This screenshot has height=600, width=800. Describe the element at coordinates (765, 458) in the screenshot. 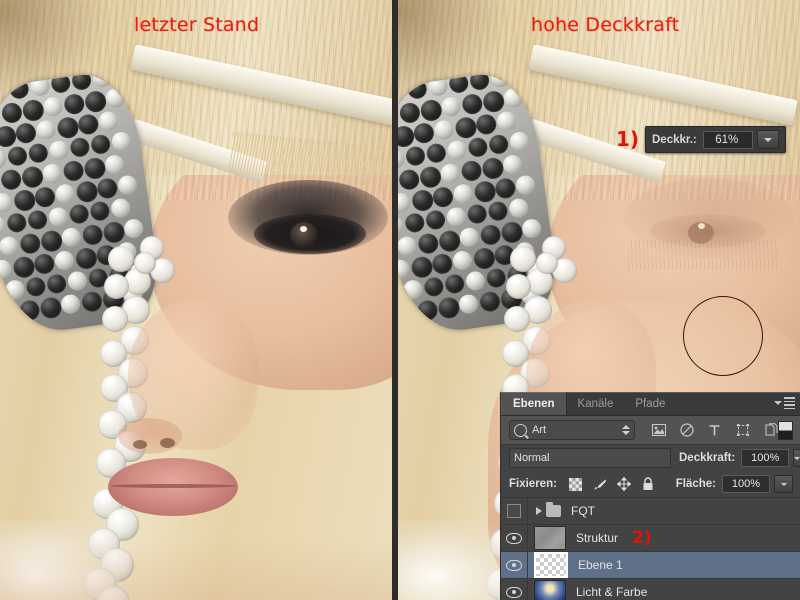

I see `layer-opacity-value: 100%` at that location.